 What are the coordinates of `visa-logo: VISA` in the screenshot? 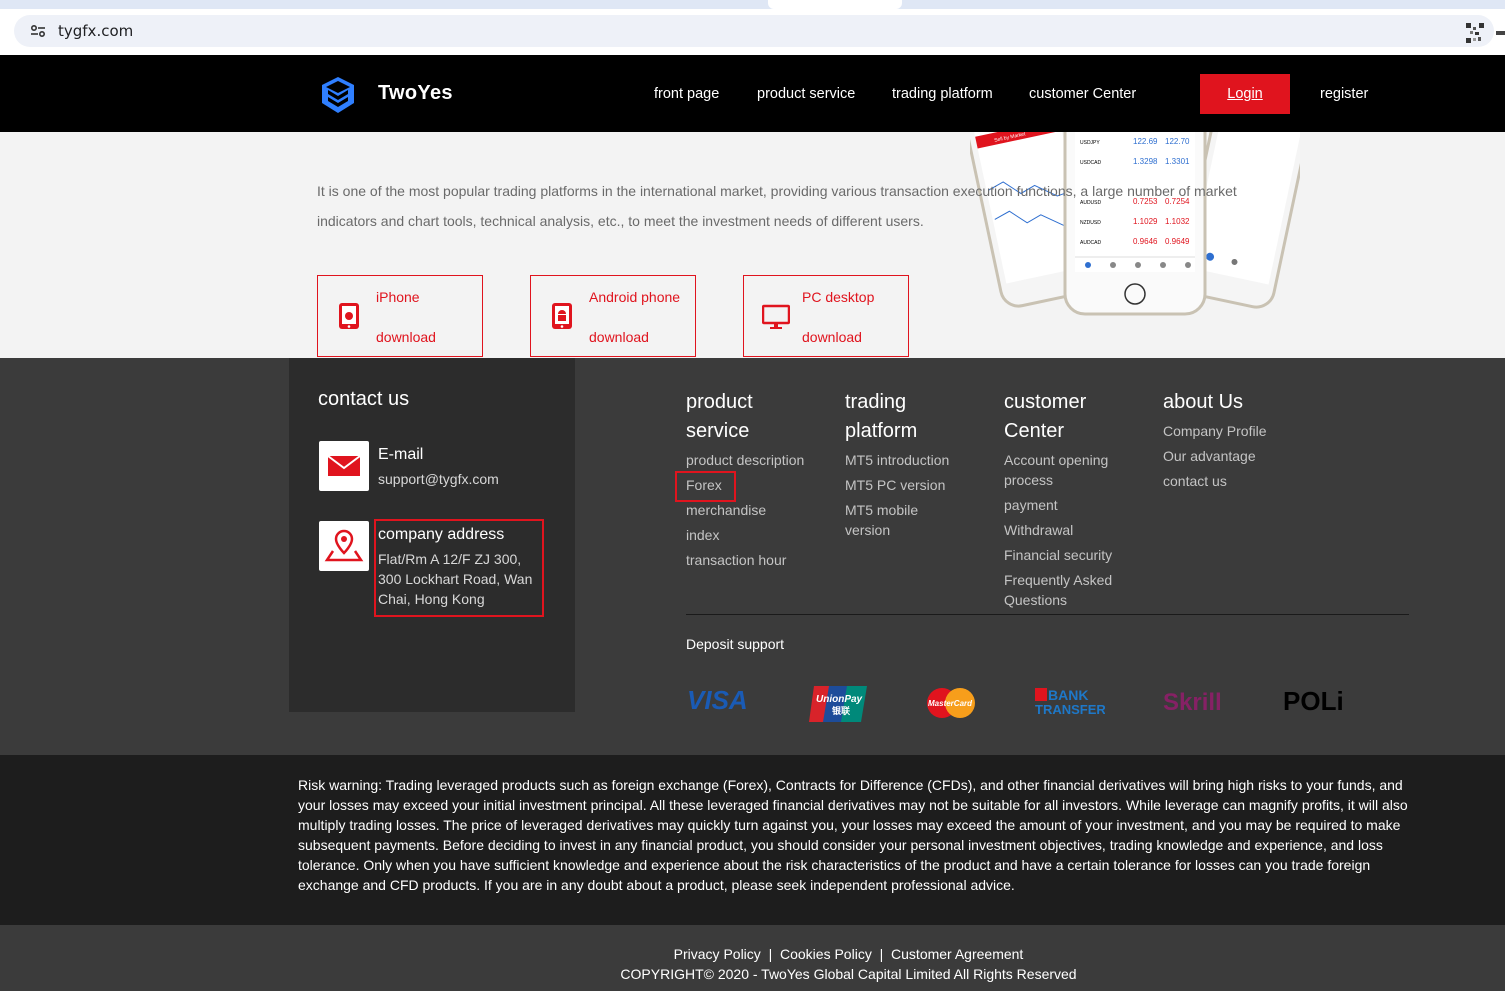 It's located at (717, 700).